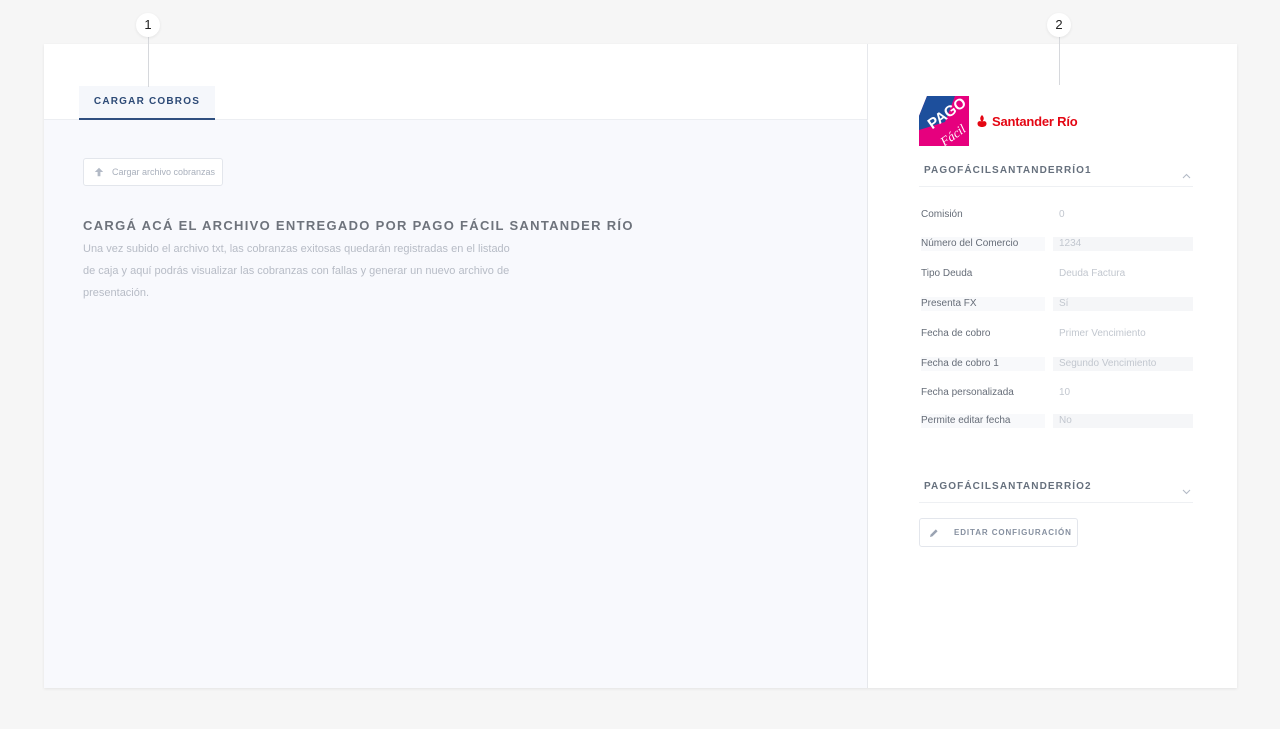 The width and height of the screenshot is (1280, 729). Describe the element at coordinates (1102, 333) in the screenshot. I see `field-value: Primer Vencimiento` at that location.